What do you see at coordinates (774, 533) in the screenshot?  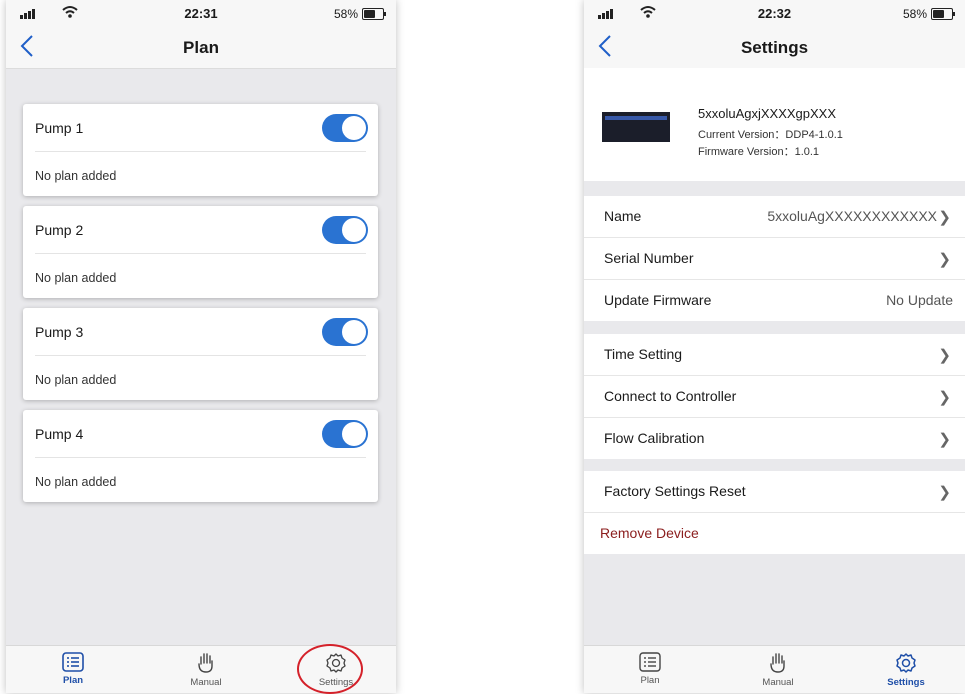 I see `remove-device-button: Remove Device` at bounding box center [774, 533].